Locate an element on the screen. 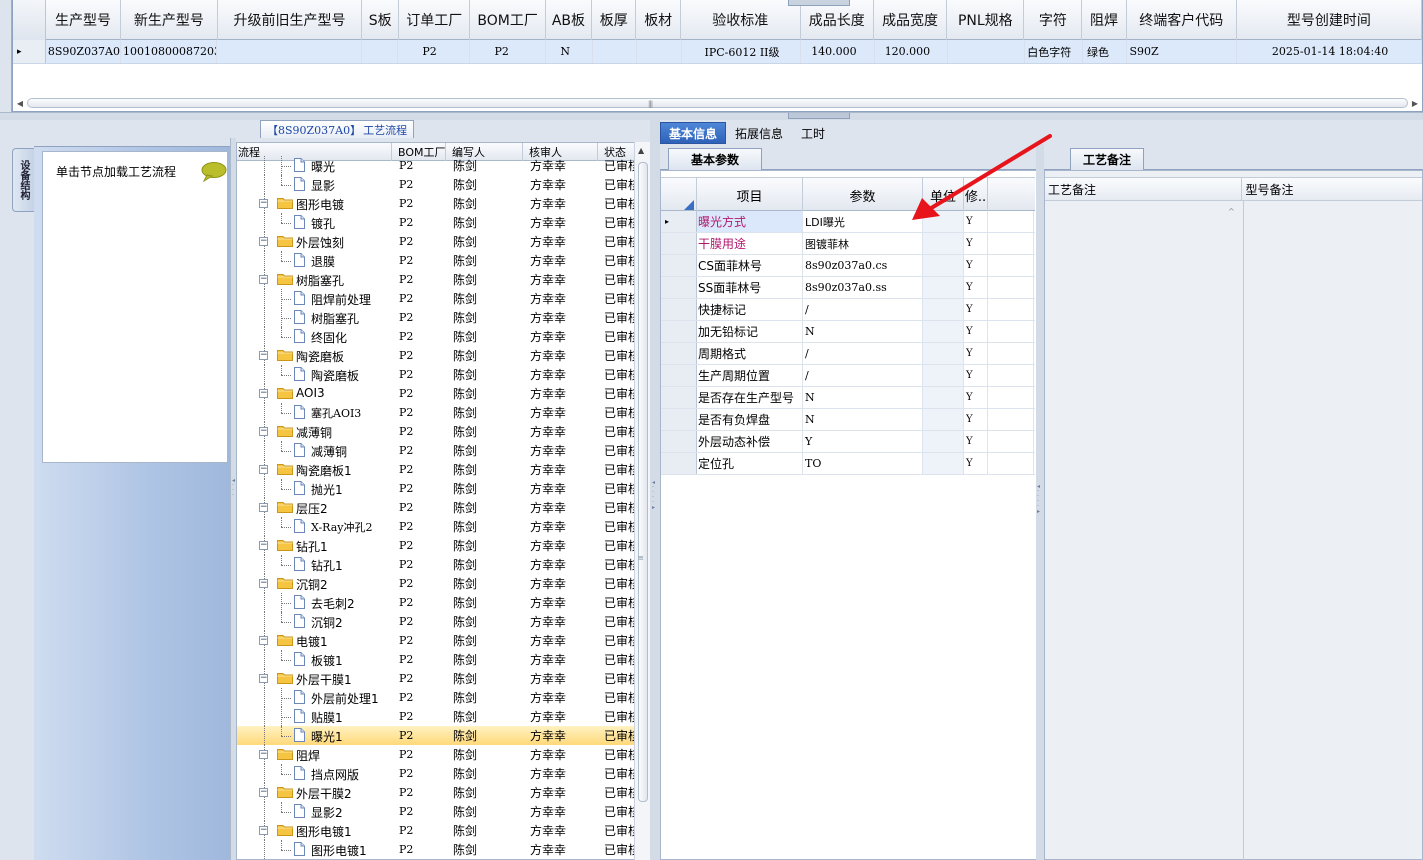 The height and width of the screenshot is (860, 1423). column-header: 阻焊 is located at coordinates (1104, 20).